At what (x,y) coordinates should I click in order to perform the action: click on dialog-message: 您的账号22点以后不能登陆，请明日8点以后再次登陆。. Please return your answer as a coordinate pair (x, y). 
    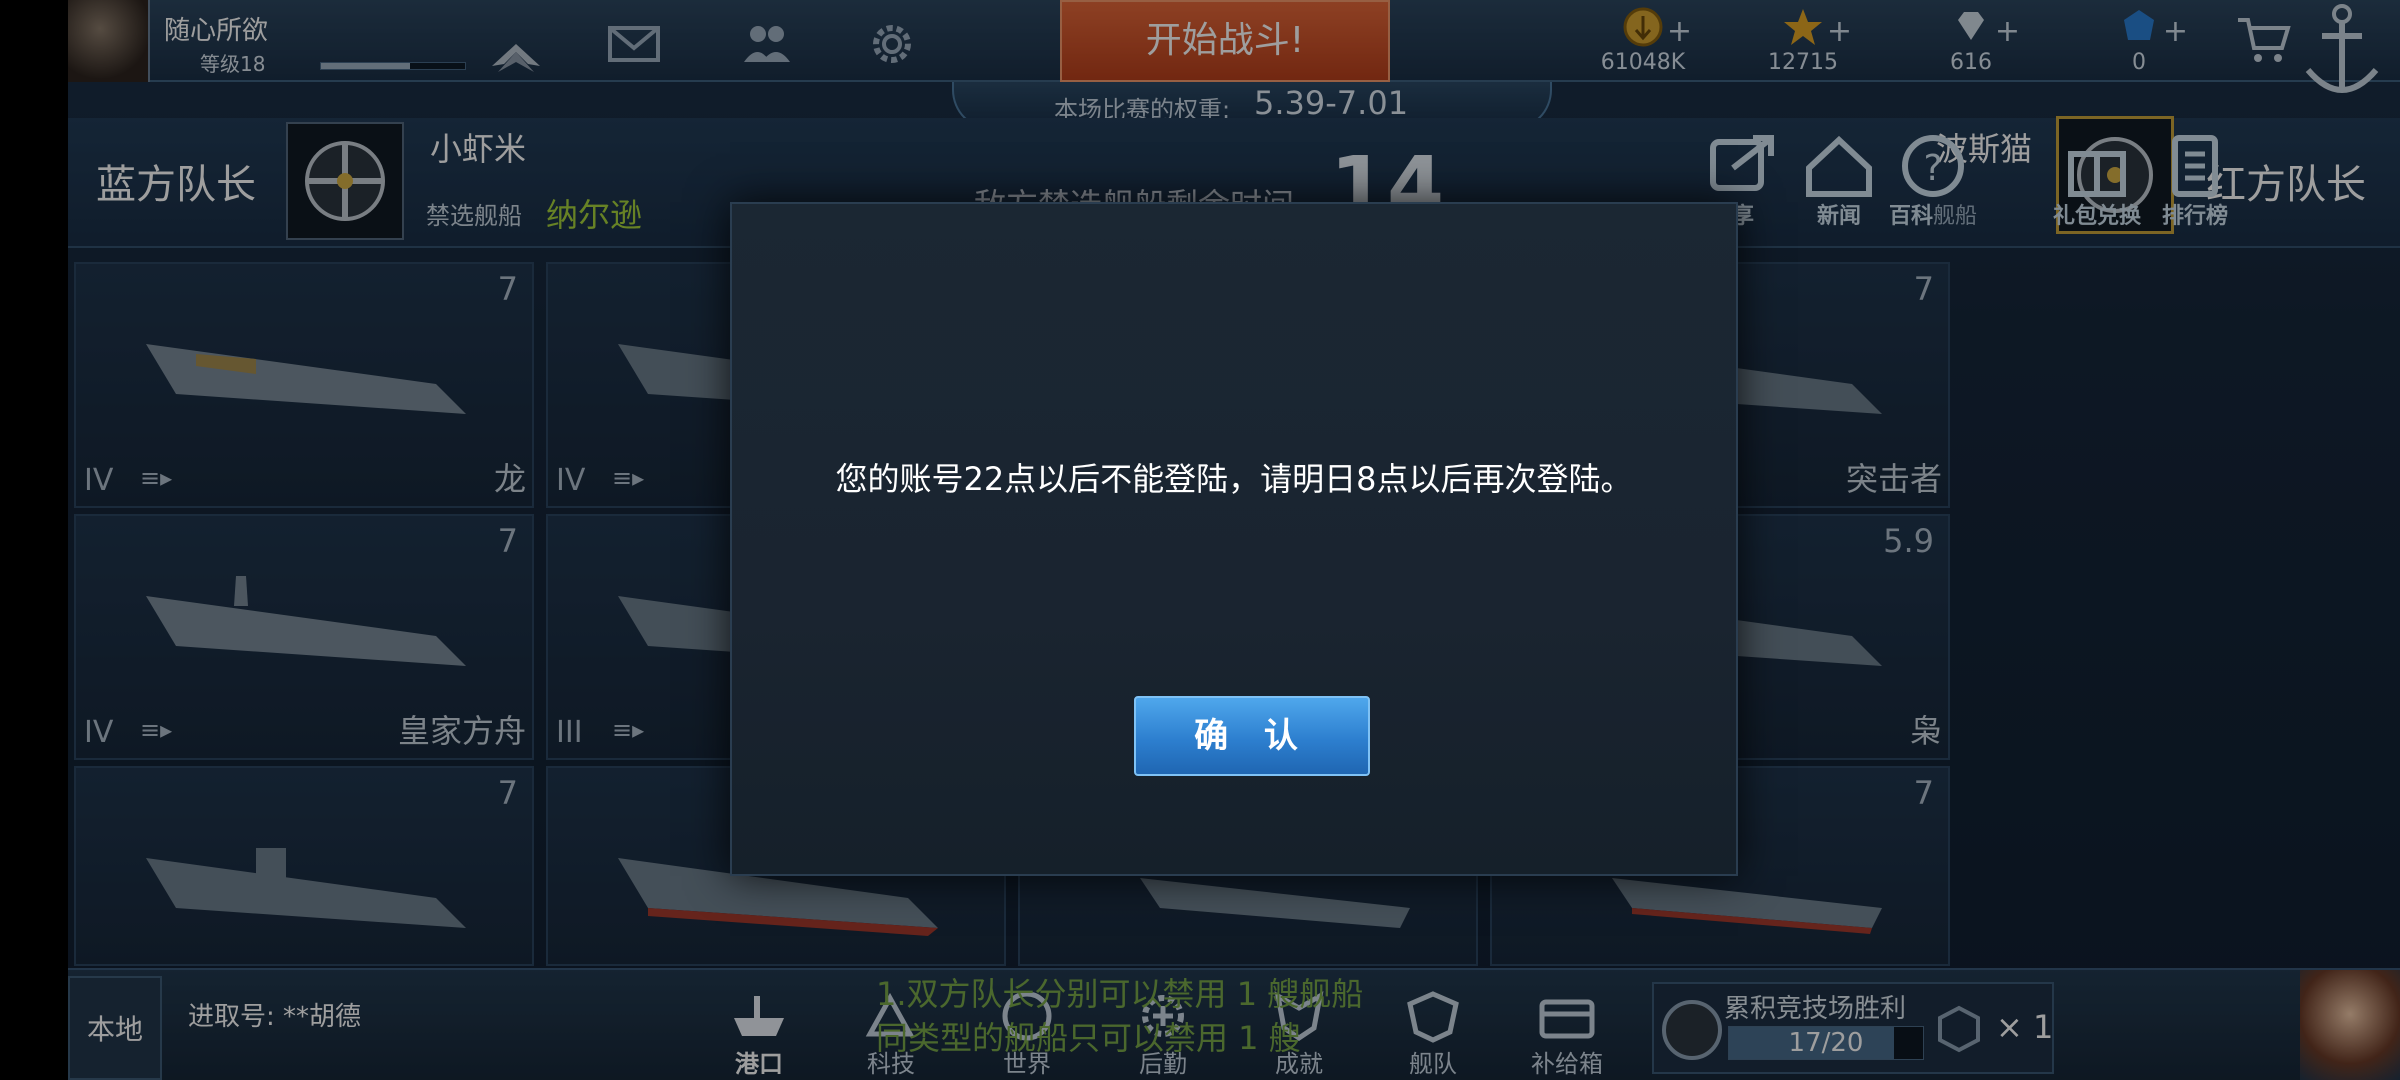
    Looking at the image, I should click on (1234, 479).